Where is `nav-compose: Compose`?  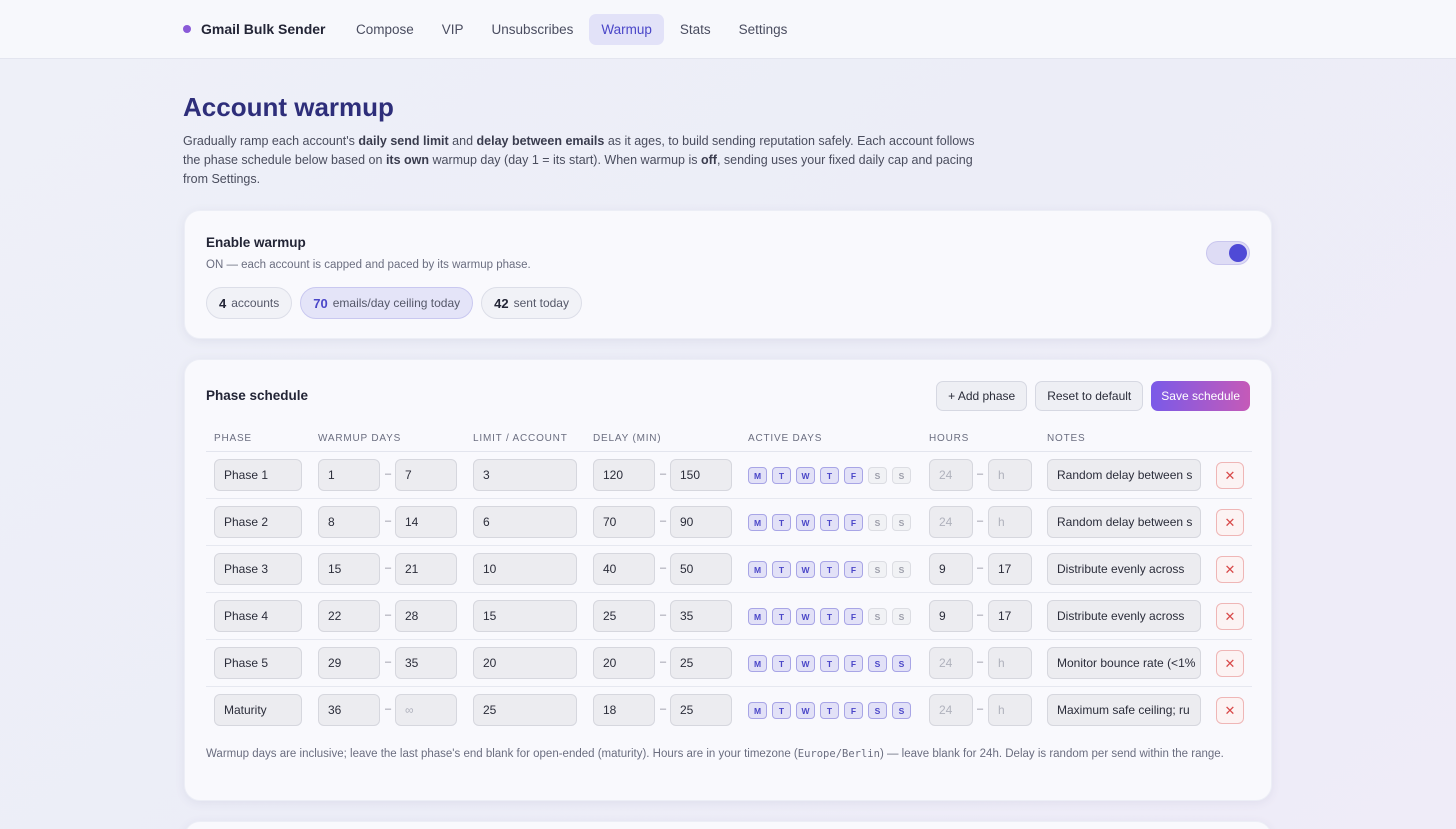
nav-compose: Compose is located at coordinates (385, 29).